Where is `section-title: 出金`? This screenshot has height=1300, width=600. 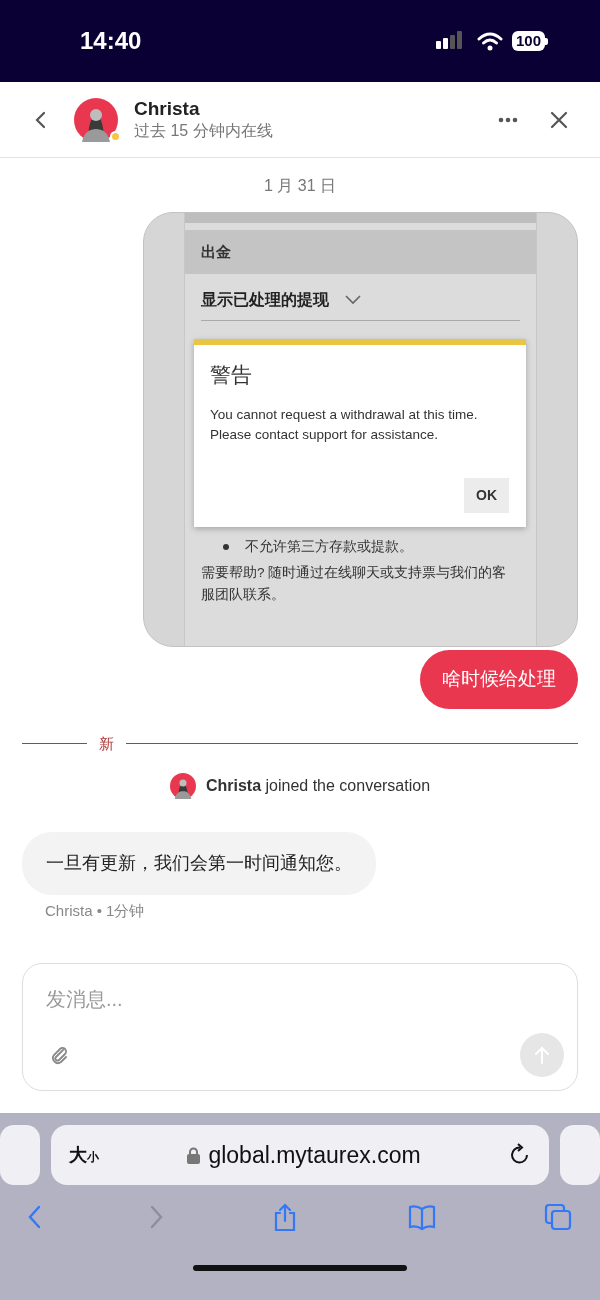
section-title: 出金 is located at coordinates (360, 252).